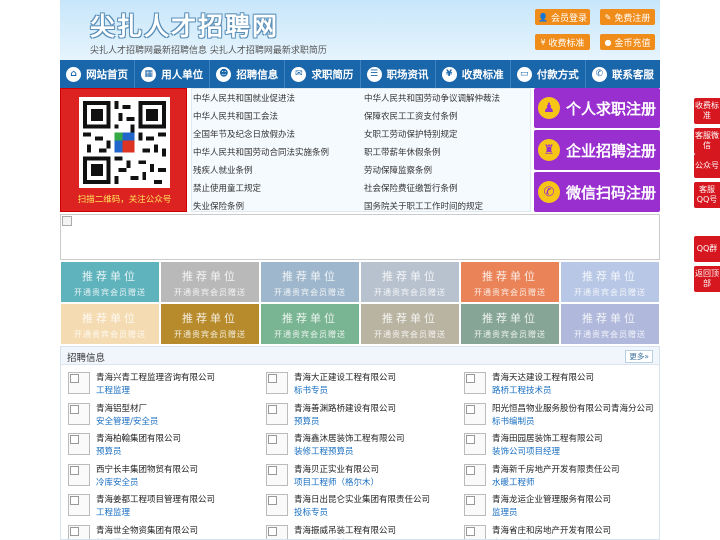 This screenshot has height=540, width=720. What do you see at coordinates (147, 530) in the screenshot?
I see `company-name-link: 青海世全物资集团有限公司` at bounding box center [147, 530].